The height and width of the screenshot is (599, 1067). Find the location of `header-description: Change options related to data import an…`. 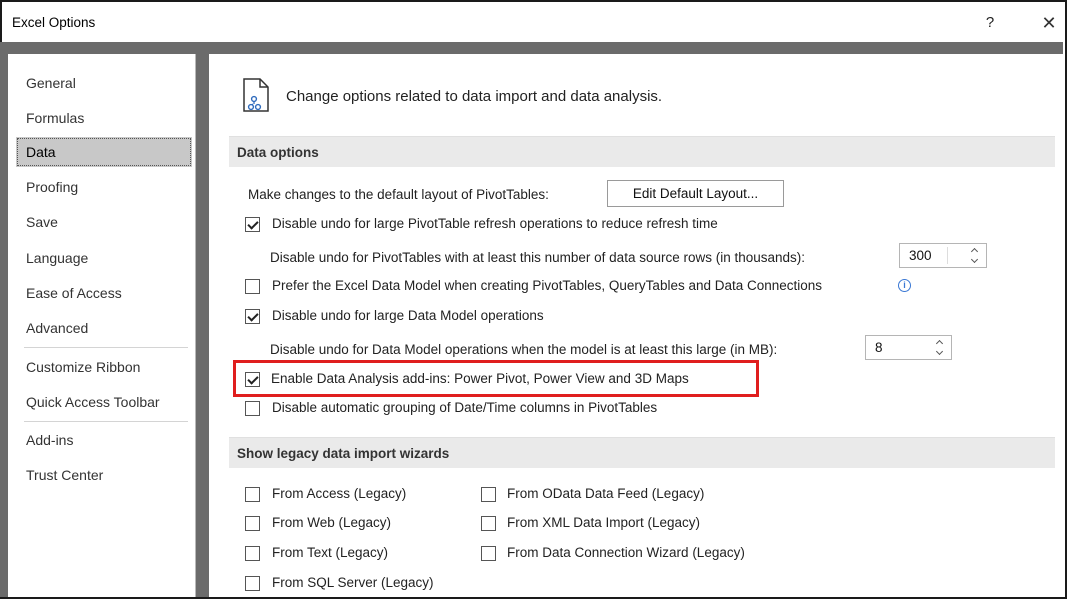

header-description: Change options related to data import an… is located at coordinates (474, 96).